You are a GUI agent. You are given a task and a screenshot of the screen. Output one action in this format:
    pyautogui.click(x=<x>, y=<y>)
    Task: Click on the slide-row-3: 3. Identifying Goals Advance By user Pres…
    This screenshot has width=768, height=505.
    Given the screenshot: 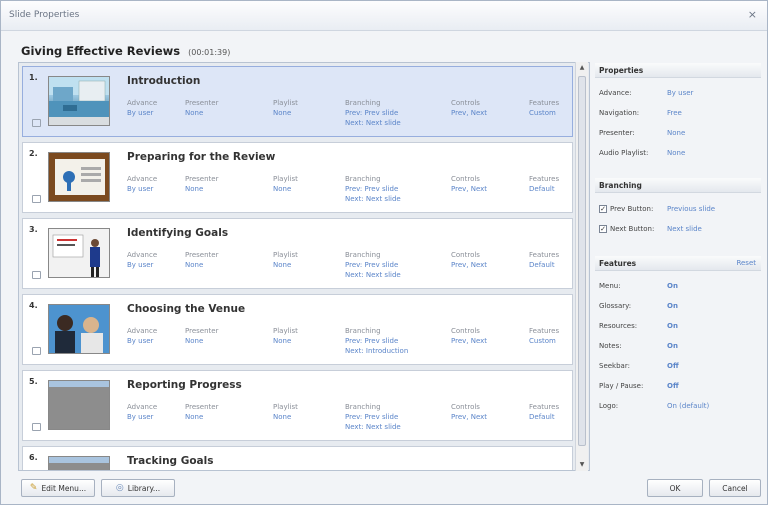 What is the action you would take?
    pyautogui.click(x=297, y=253)
    